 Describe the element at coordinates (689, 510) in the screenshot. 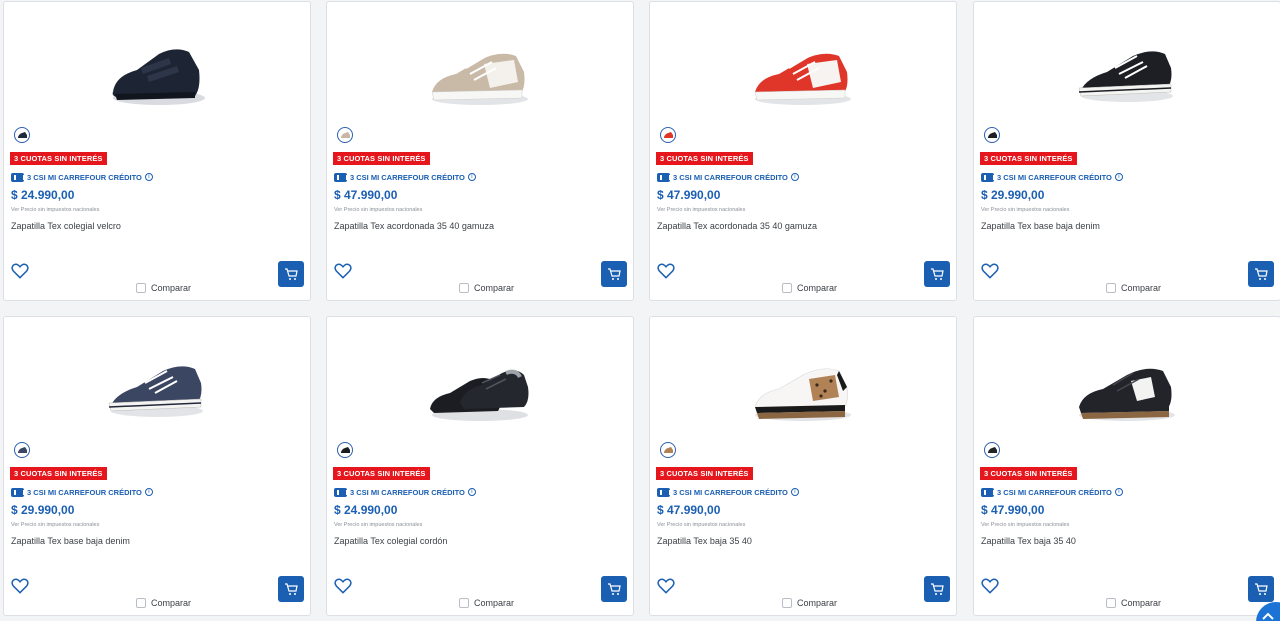

I see `product-price: $ 47.990,00` at that location.